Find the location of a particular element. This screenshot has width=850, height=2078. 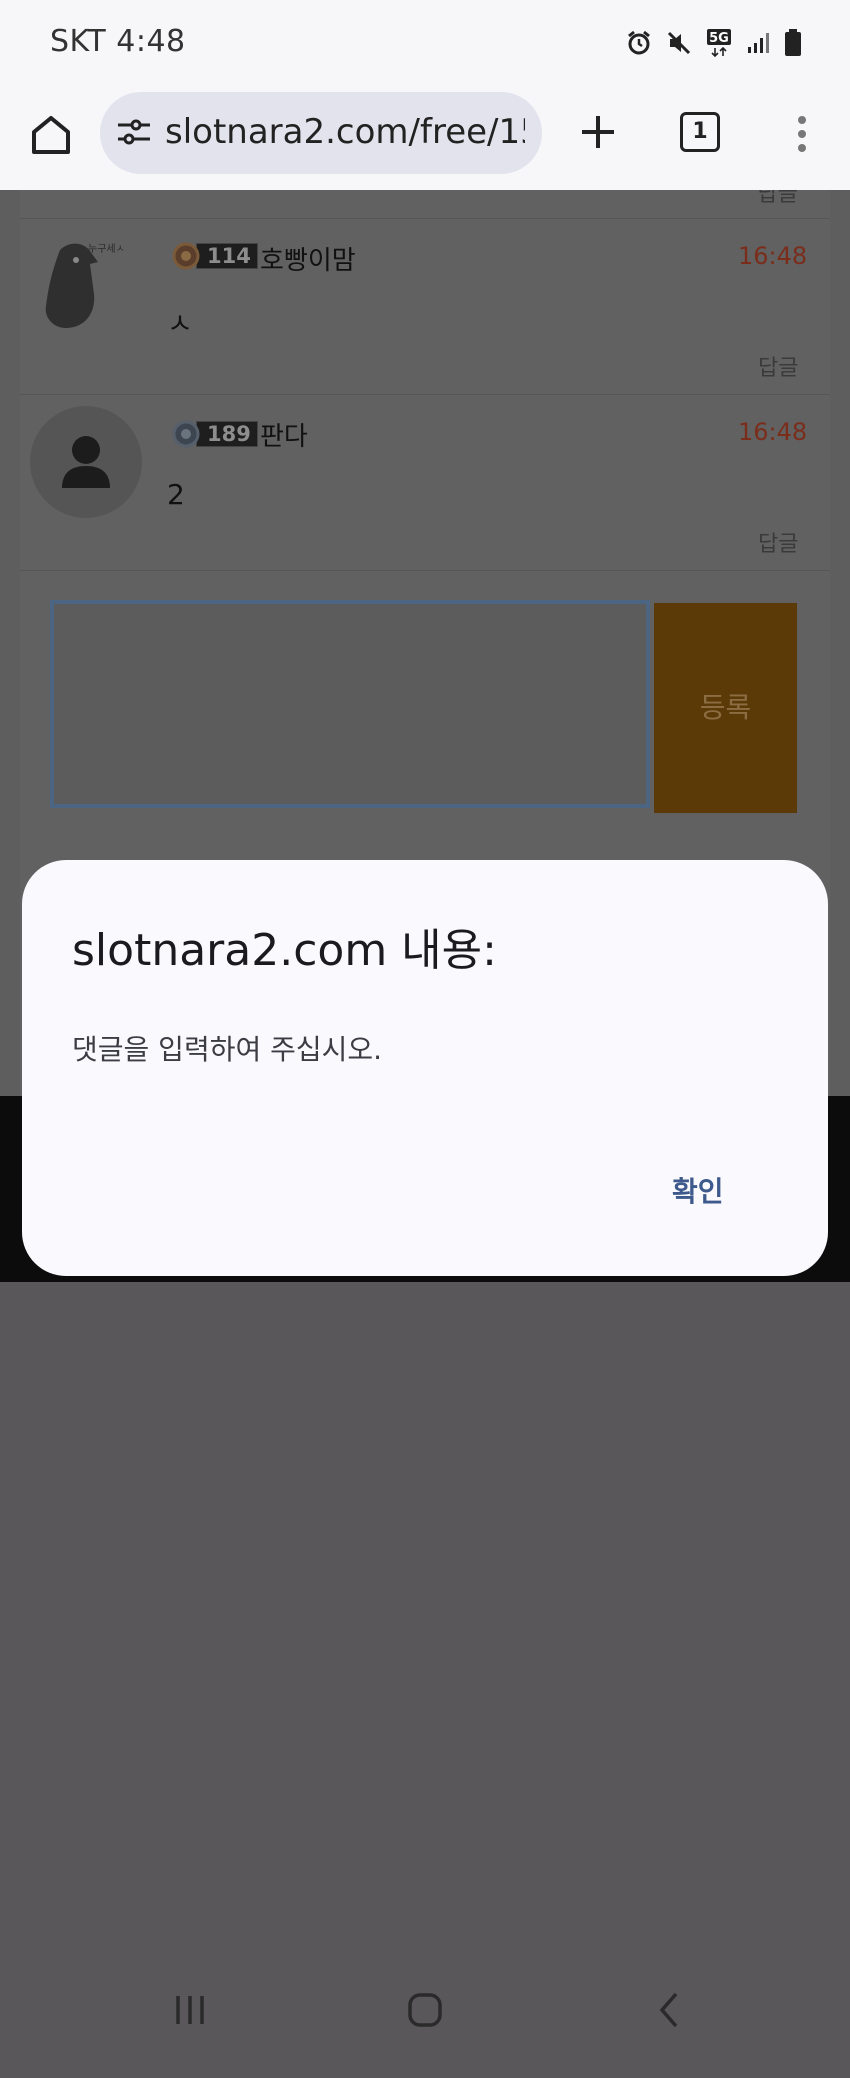

dialog-message: 댓글을 입력하여 주십시오. is located at coordinates (227, 1049).